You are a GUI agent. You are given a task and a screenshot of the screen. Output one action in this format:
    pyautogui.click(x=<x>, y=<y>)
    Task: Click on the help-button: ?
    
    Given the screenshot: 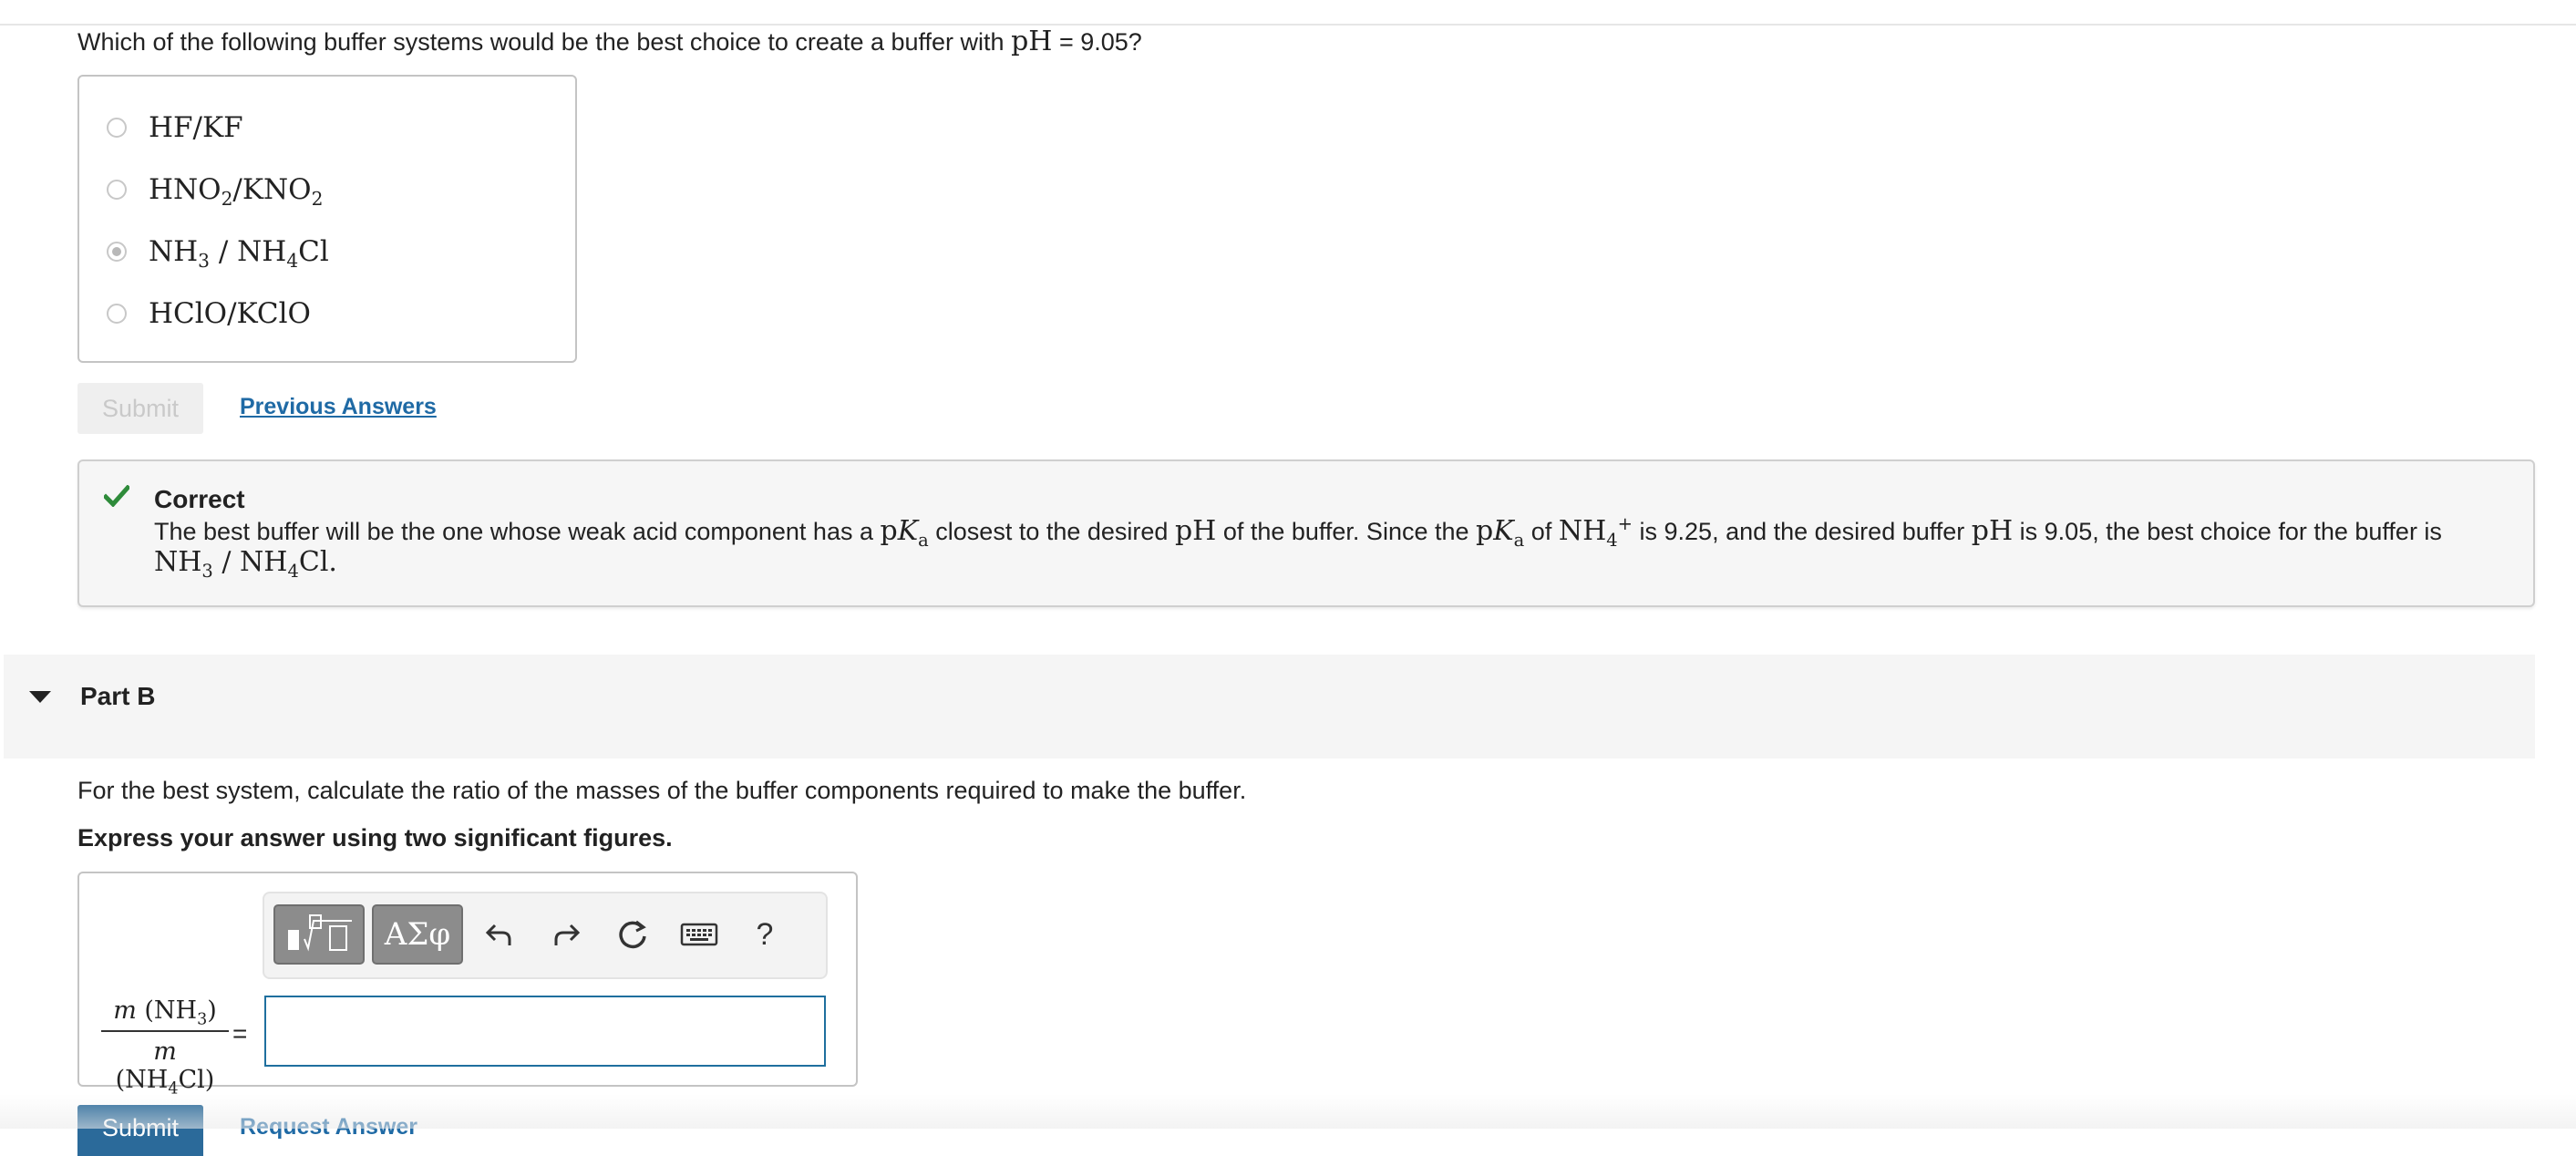 What is the action you would take?
    pyautogui.click(x=765, y=934)
    